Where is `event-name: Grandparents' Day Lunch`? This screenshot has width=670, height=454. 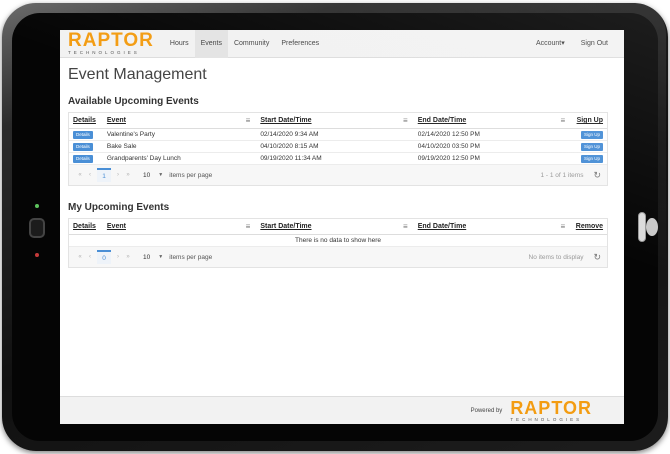
event-name: Grandparents' Day Lunch is located at coordinates (143, 158).